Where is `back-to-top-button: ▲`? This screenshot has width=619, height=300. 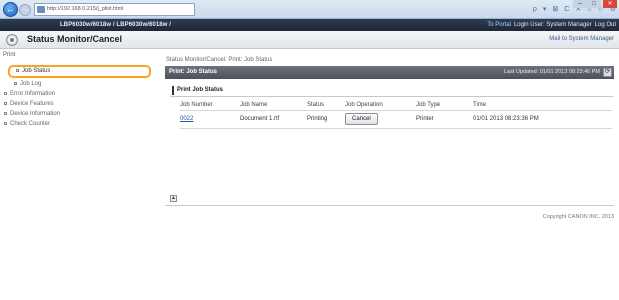
back-to-top-button: ▲ is located at coordinates (173, 198).